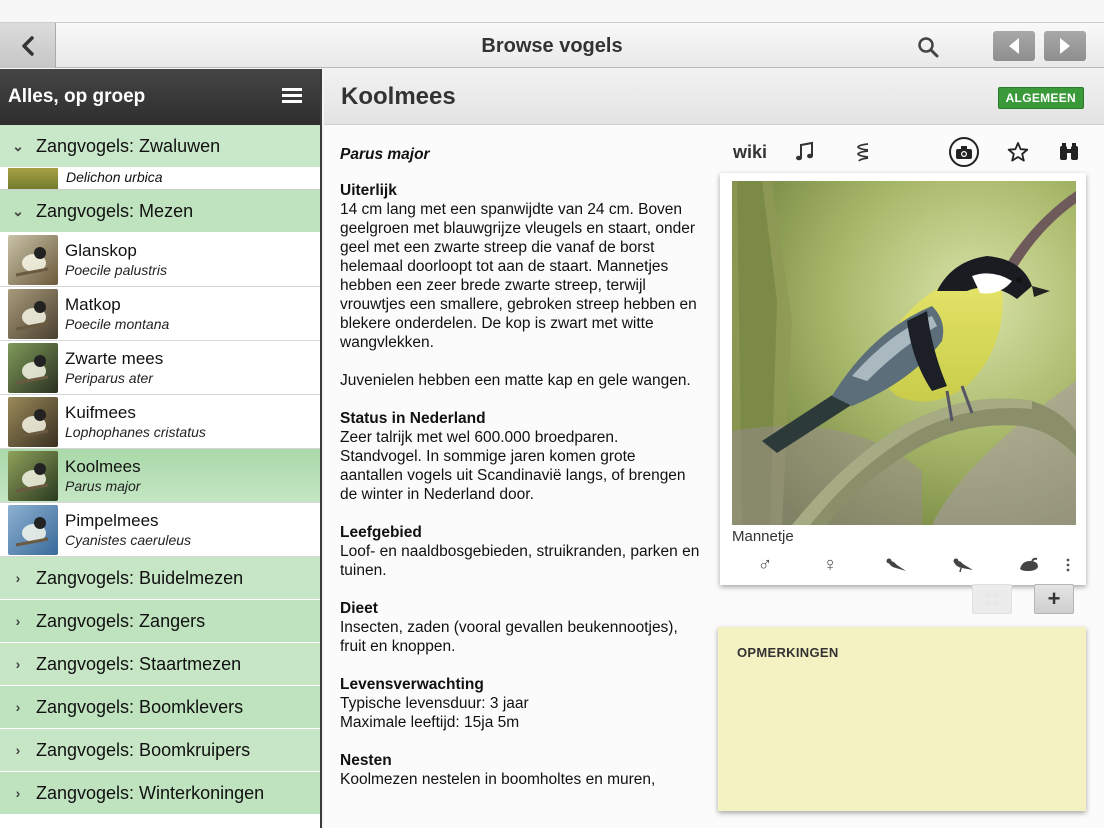  Describe the element at coordinates (160, 260) in the screenshot. I see `list-item: Glanskop Poecile palustris` at that location.